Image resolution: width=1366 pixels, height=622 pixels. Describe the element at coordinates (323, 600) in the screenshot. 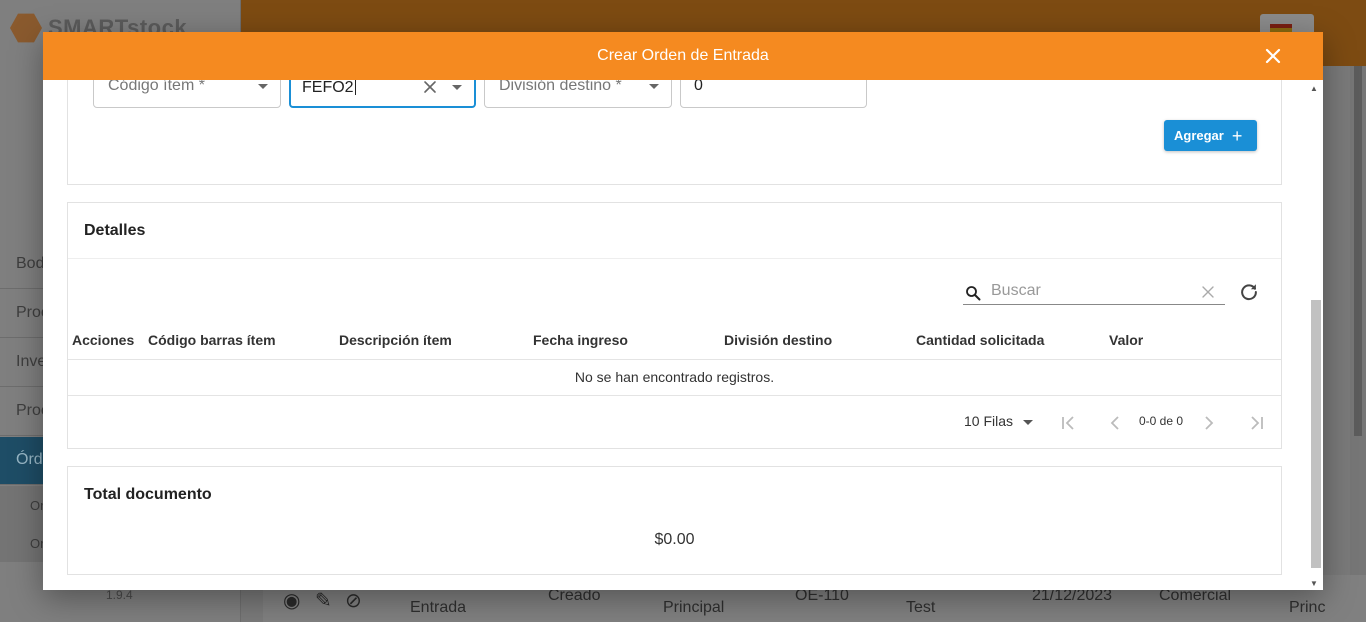

I see `pencil-icon: ✎` at that location.